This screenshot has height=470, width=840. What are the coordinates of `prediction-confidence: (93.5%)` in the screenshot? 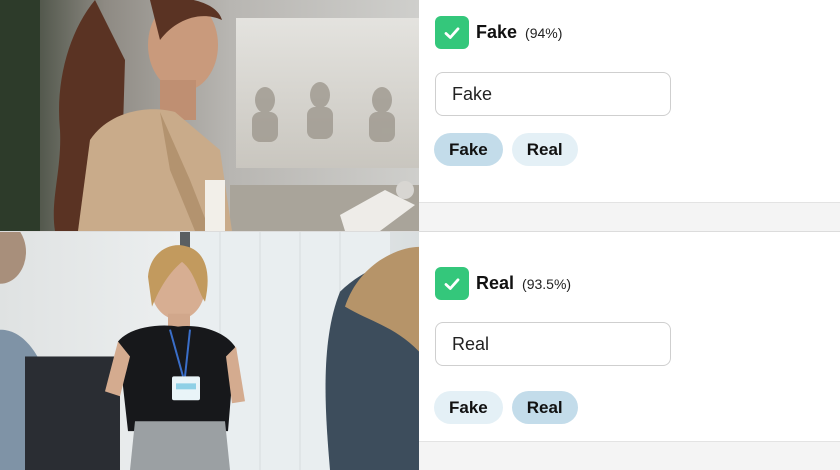 It's located at (547, 283).